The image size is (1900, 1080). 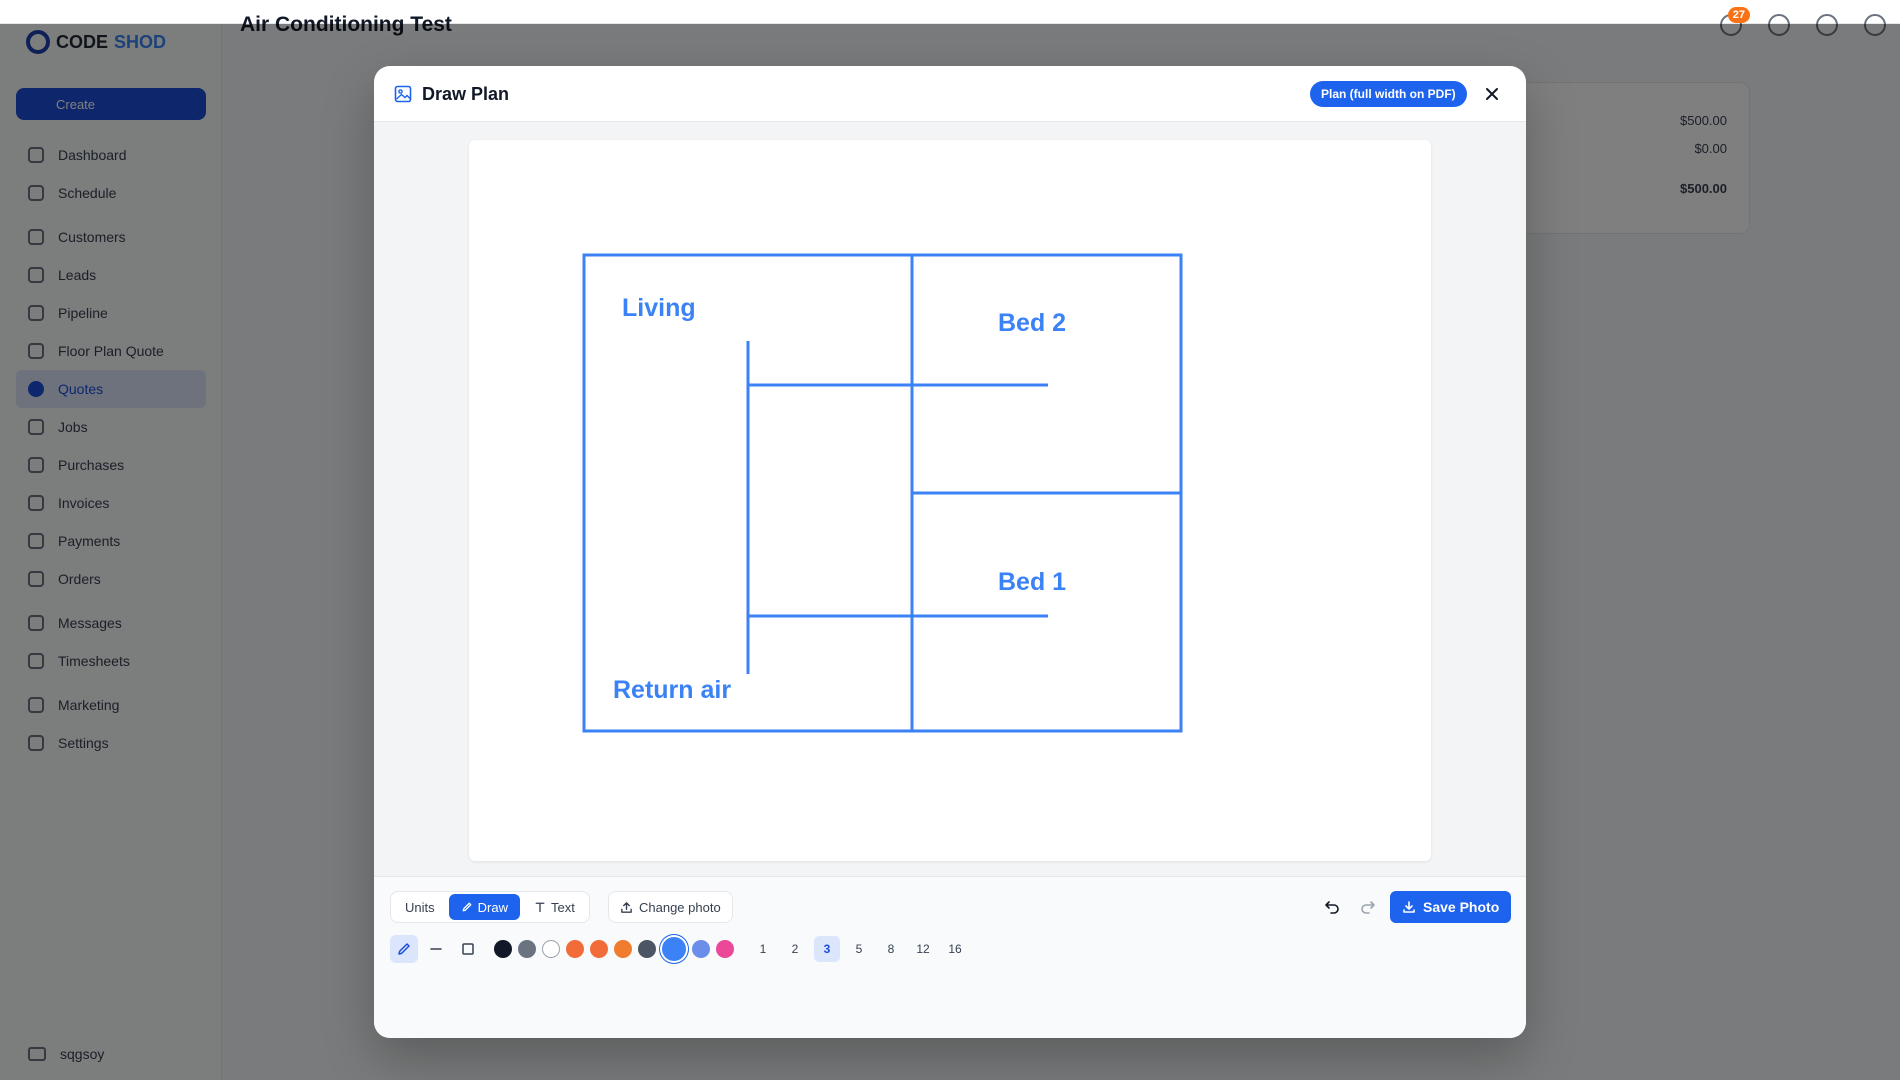 I want to click on stroke-size-1-button: 1, so click(x=763, y=949).